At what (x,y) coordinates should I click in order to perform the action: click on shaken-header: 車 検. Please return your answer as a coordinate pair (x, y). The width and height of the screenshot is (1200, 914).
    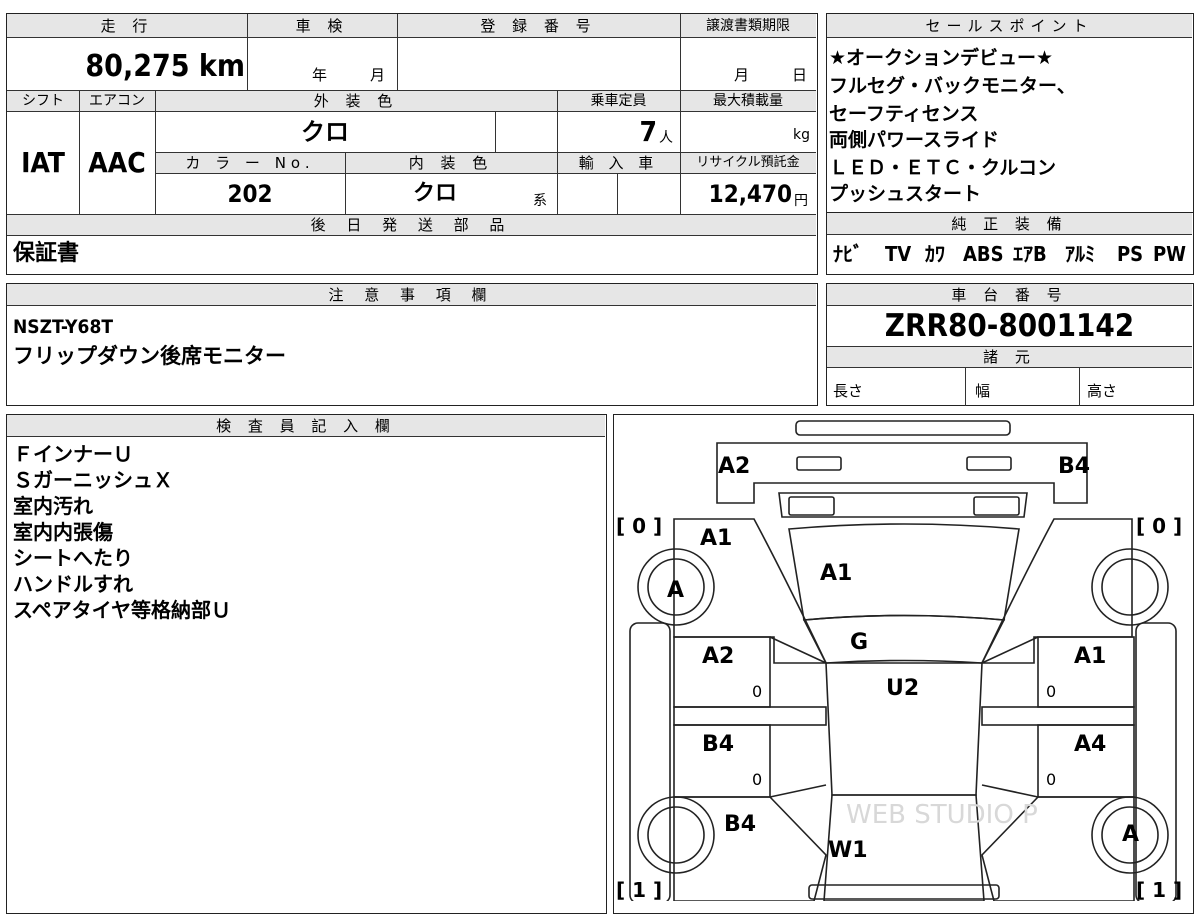
    Looking at the image, I should click on (322, 26).